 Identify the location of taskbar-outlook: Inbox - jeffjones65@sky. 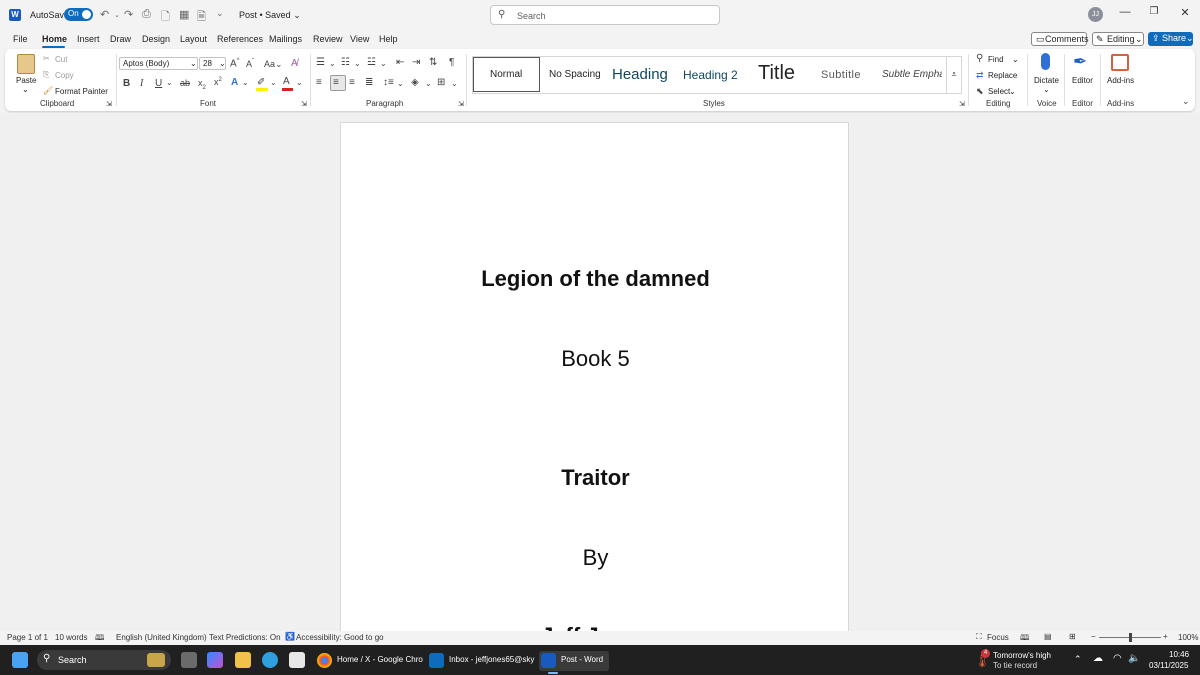
(481, 661).